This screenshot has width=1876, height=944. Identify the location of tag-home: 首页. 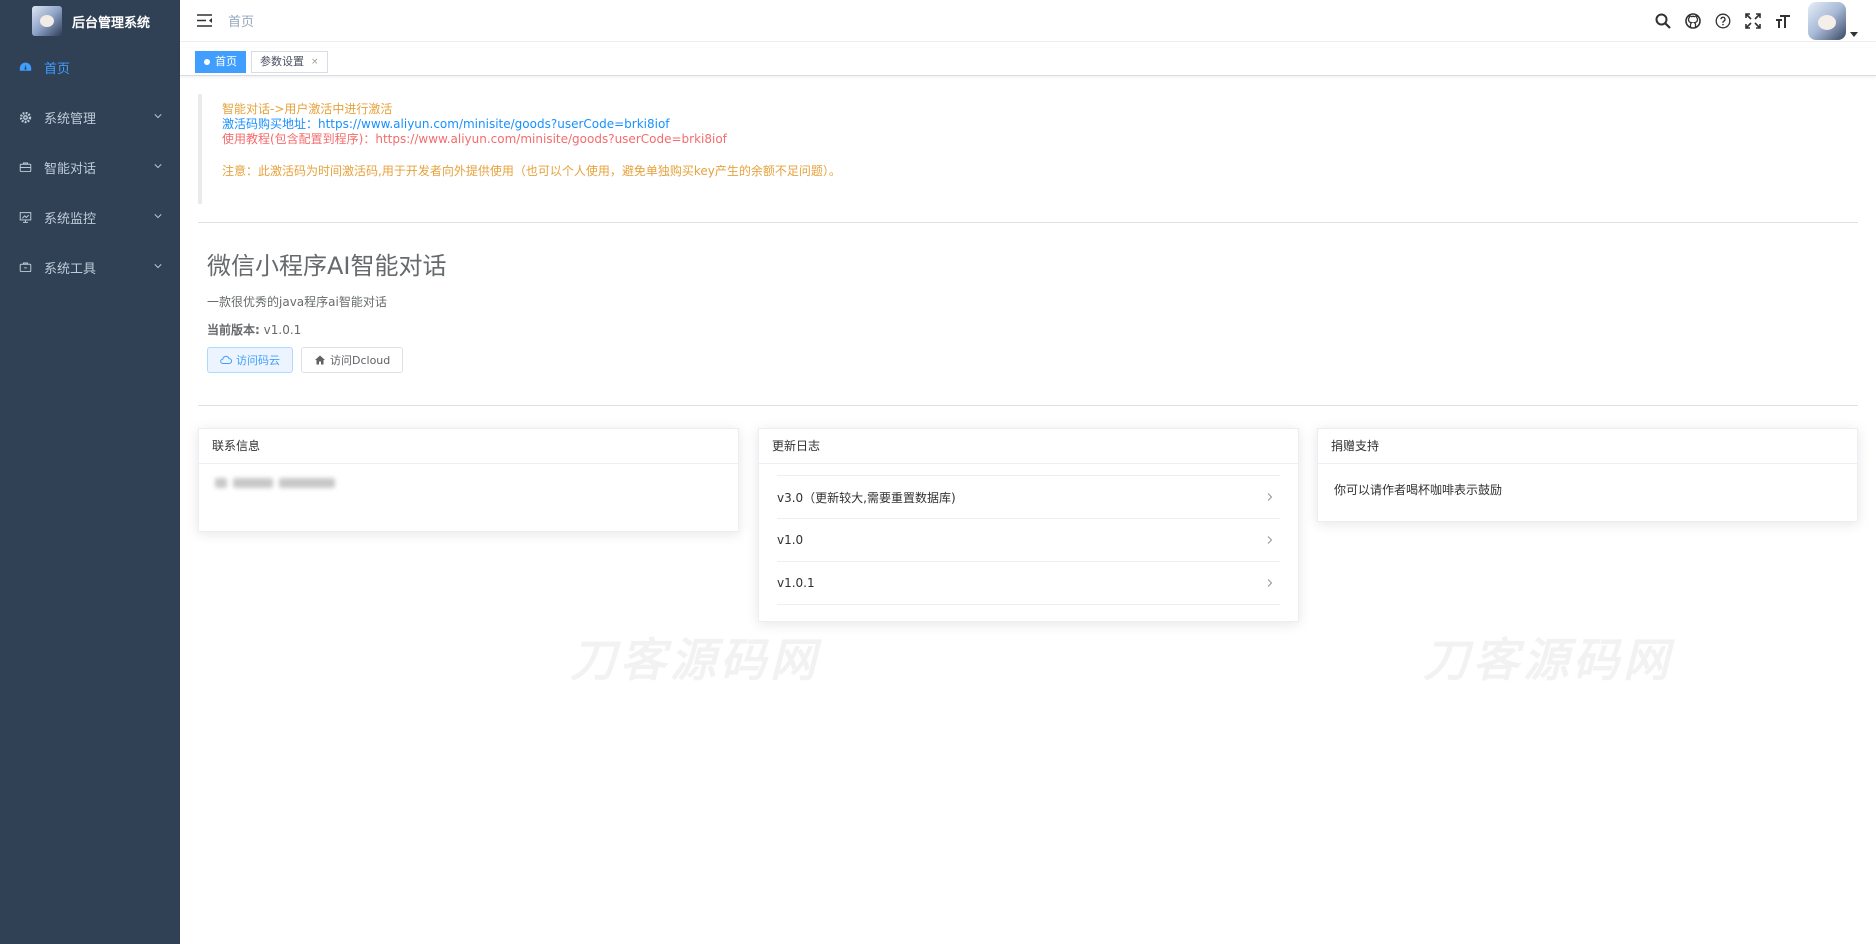
(220, 61).